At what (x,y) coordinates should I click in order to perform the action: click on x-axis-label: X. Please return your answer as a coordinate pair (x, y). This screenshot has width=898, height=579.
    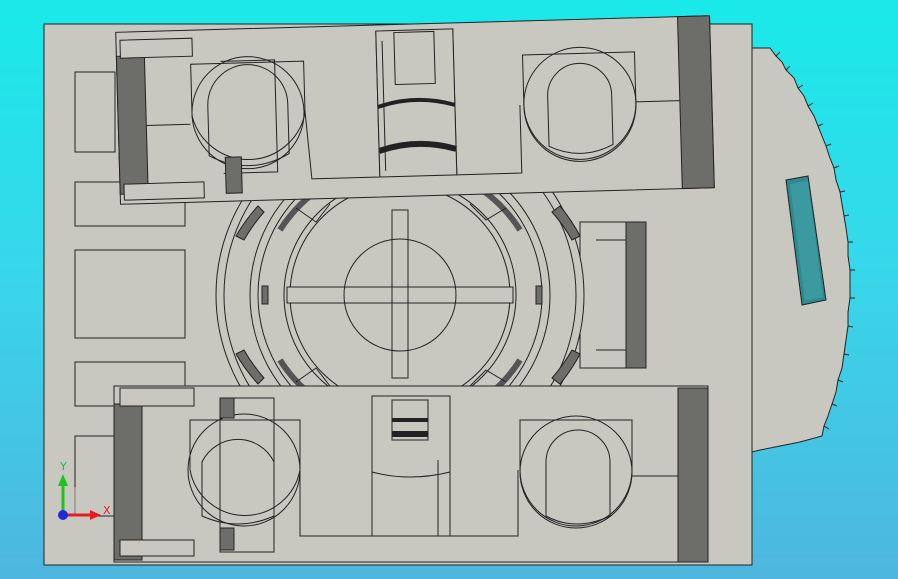
    Looking at the image, I should click on (107, 510).